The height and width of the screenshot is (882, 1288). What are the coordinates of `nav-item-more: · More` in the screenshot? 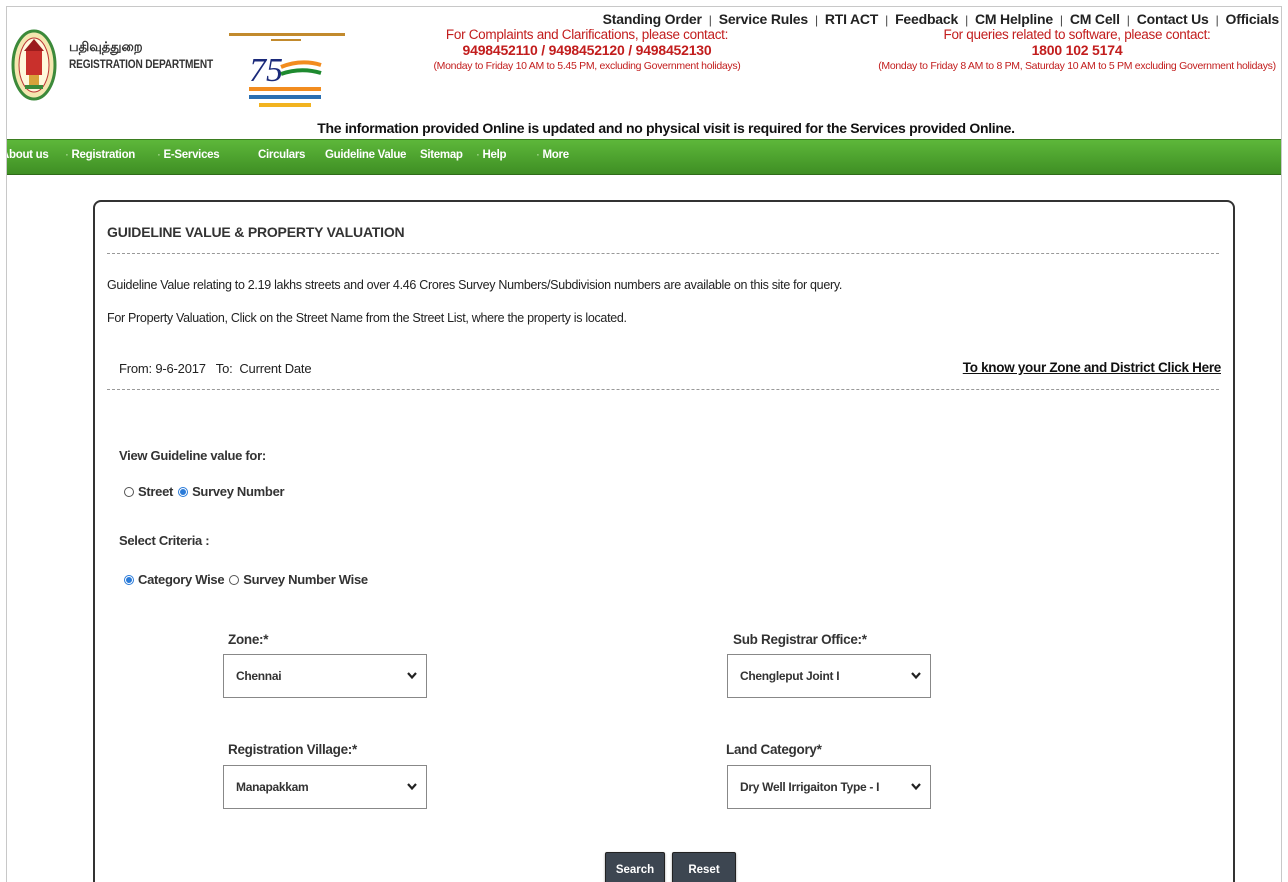 It's located at (552, 155).